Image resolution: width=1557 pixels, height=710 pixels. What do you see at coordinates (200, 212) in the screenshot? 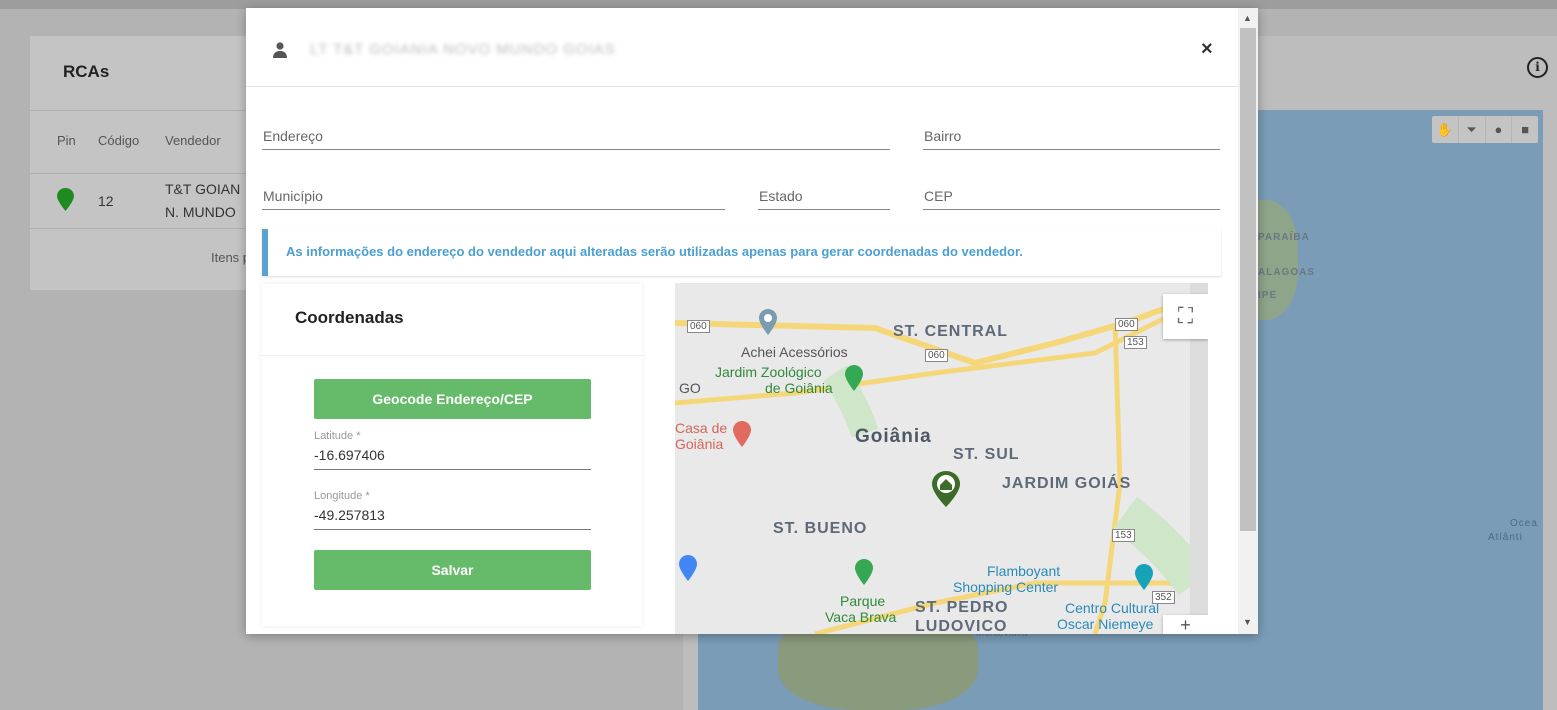
I see `row-vendedor-2: N. MUNDO` at bounding box center [200, 212].